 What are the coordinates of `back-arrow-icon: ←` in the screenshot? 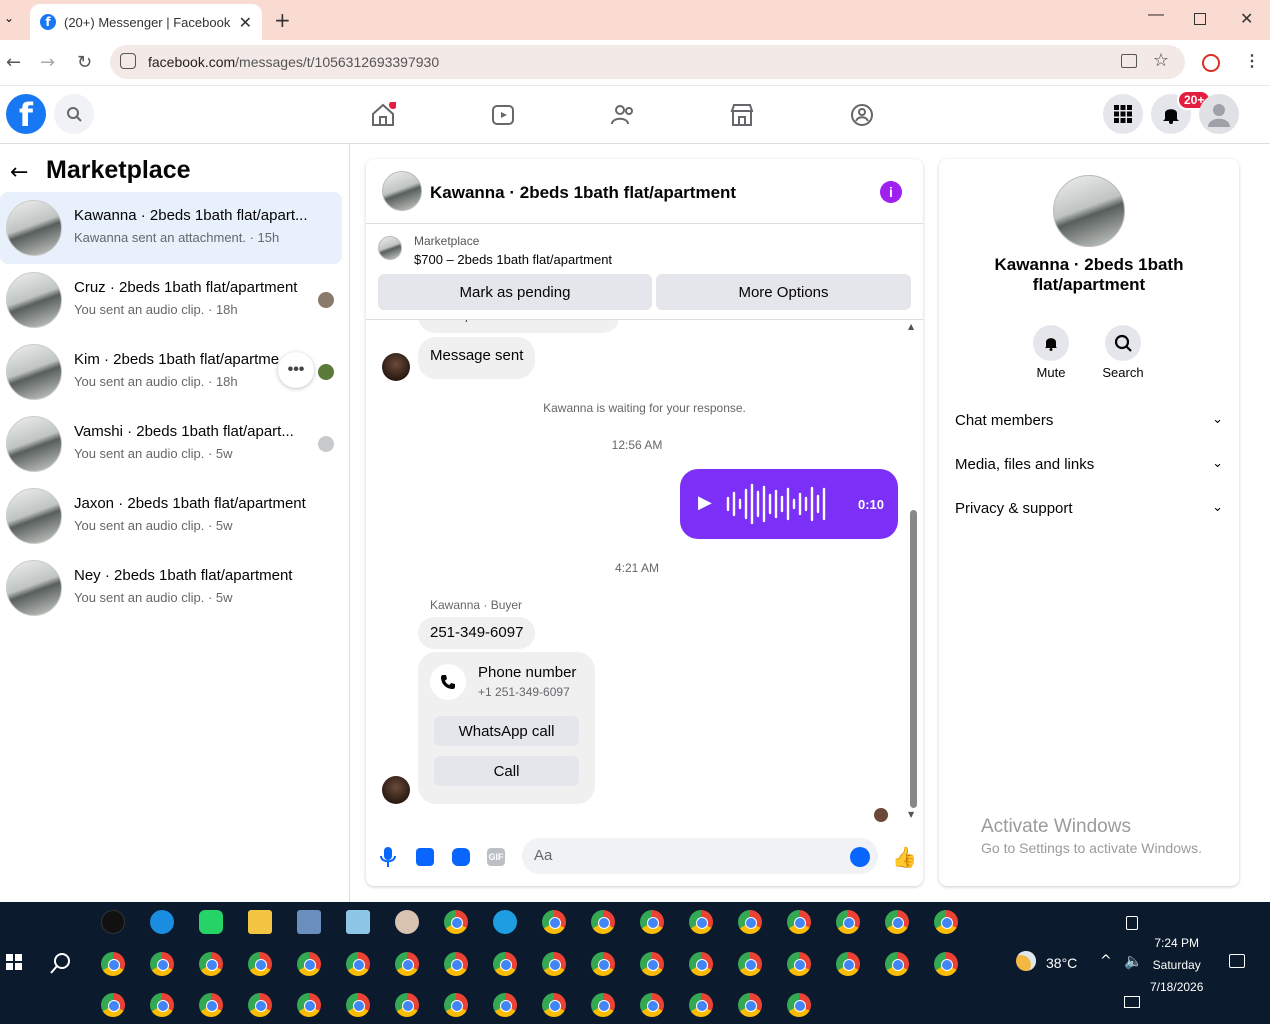 It's located at (19, 172).